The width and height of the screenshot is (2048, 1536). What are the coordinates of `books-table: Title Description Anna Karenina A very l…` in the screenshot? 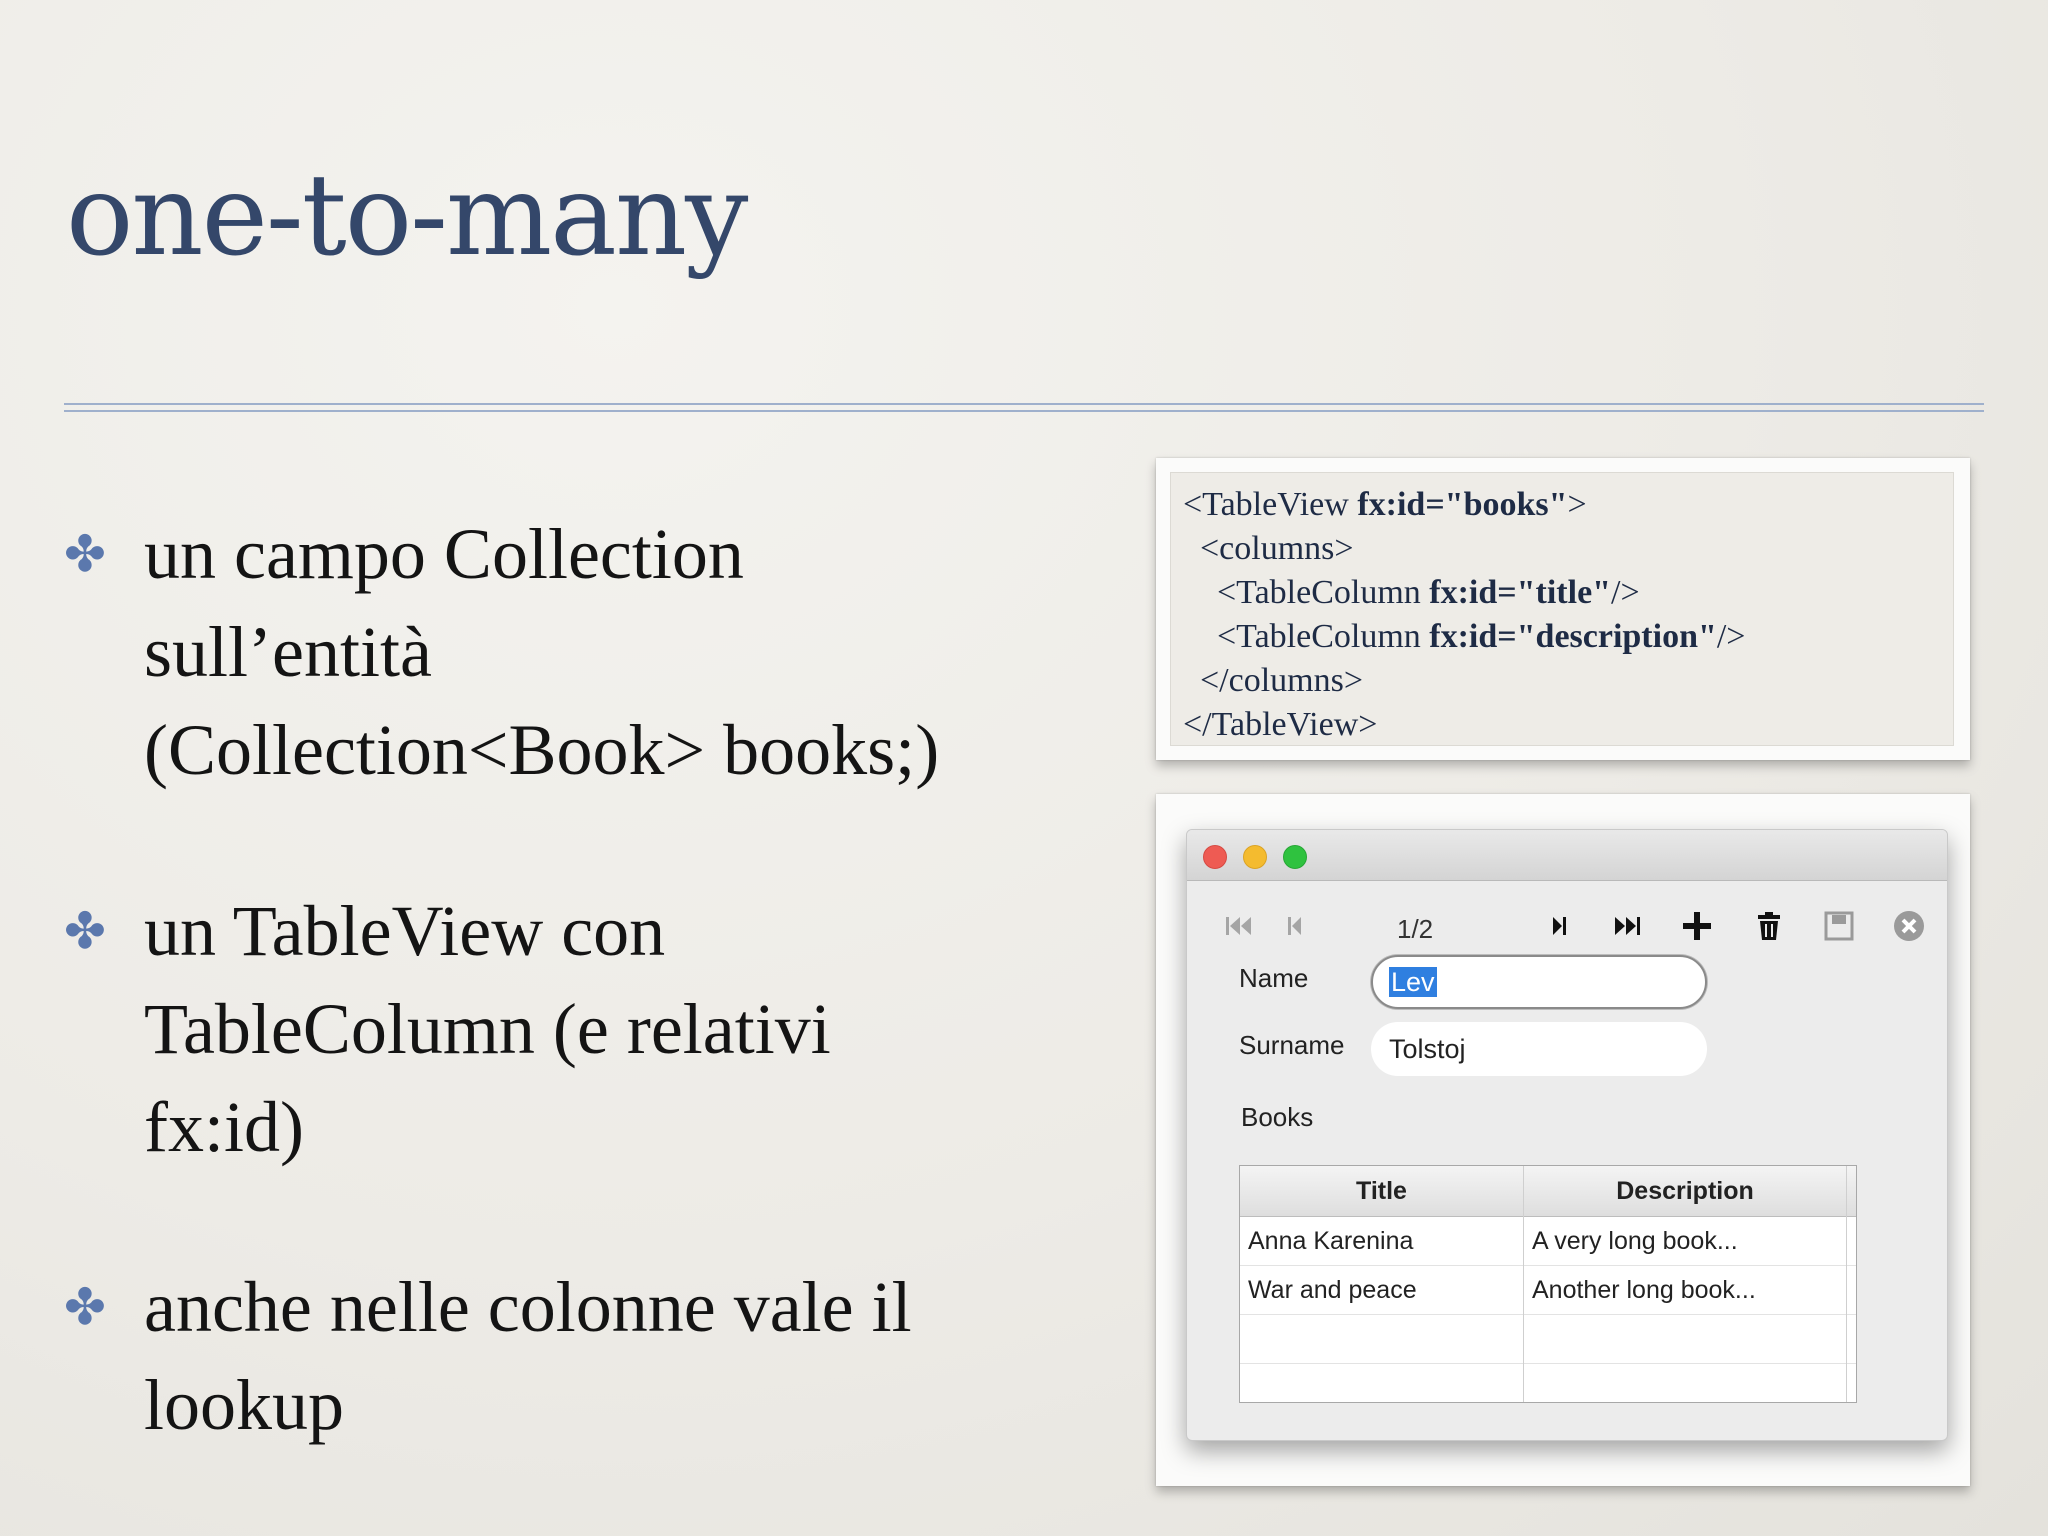 It's located at (1548, 1284).